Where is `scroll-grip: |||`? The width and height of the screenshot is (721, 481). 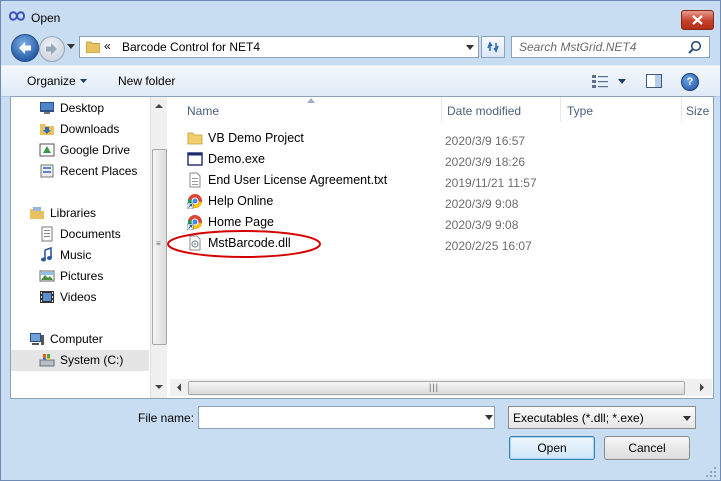
scroll-grip: ||| is located at coordinates (434, 387).